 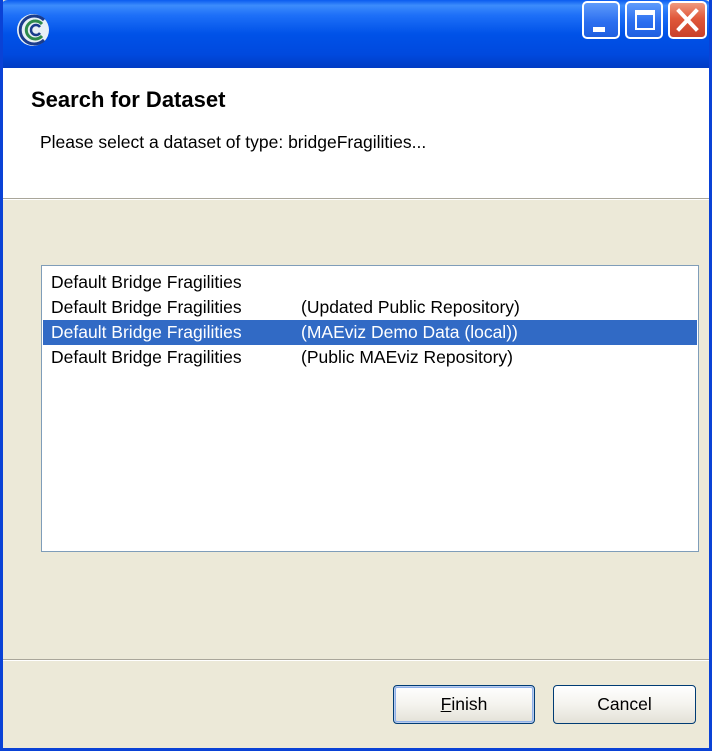 What do you see at coordinates (407, 357) in the screenshot?
I see `dataset-source: (Public MAEviz Repository)` at bounding box center [407, 357].